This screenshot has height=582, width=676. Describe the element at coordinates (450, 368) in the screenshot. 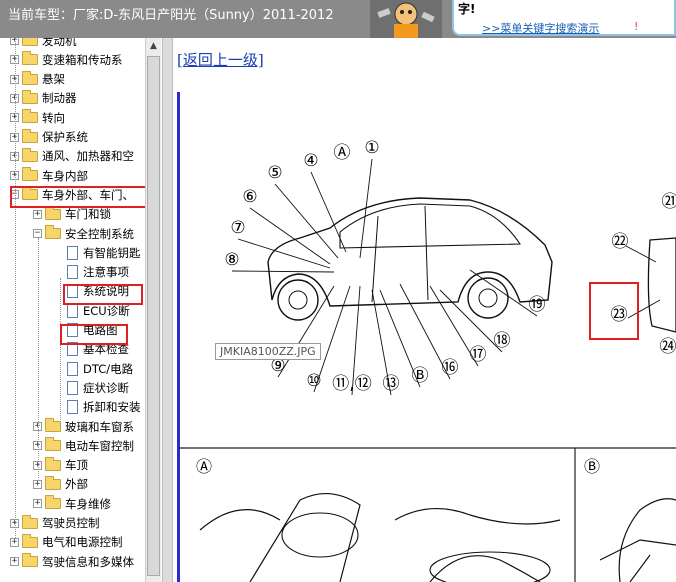

I see `callout-label: ⑯` at that location.